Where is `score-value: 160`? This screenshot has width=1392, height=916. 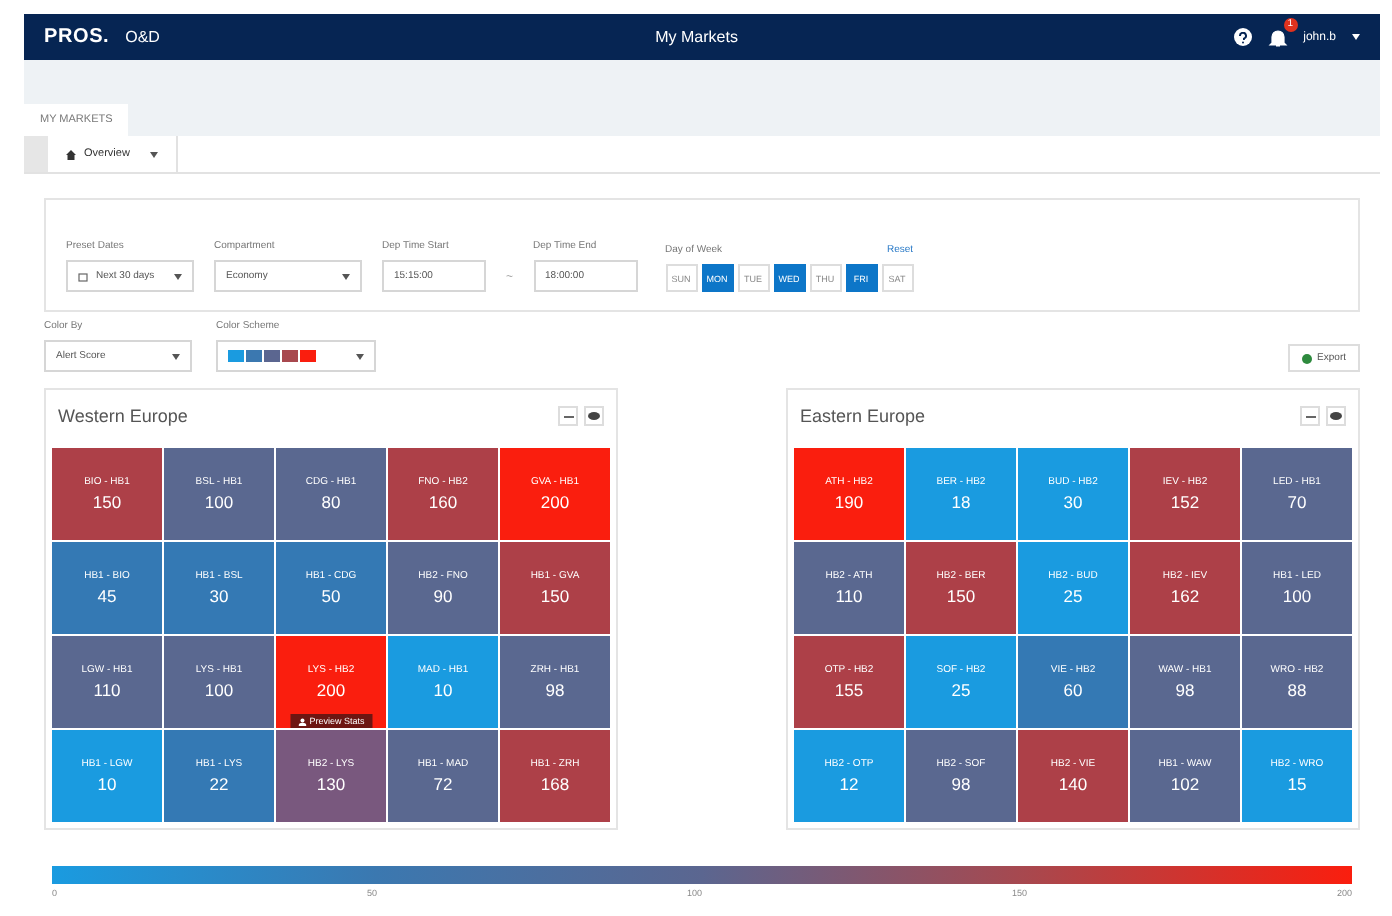
score-value: 160 is located at coordinates (443, 502).